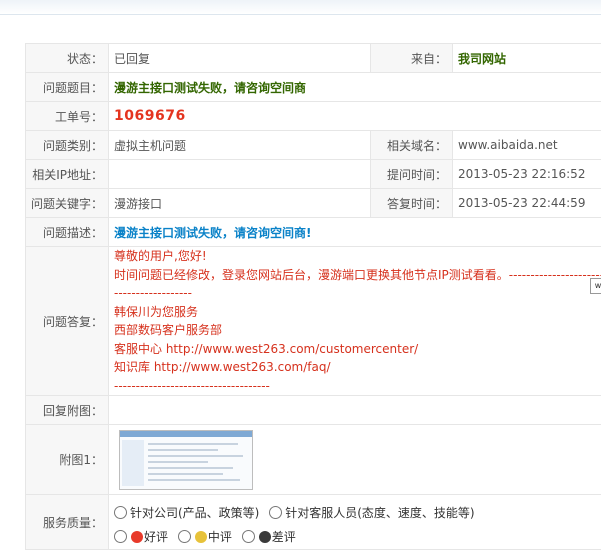  I want to click on red-face-icon, so click(137, 537).